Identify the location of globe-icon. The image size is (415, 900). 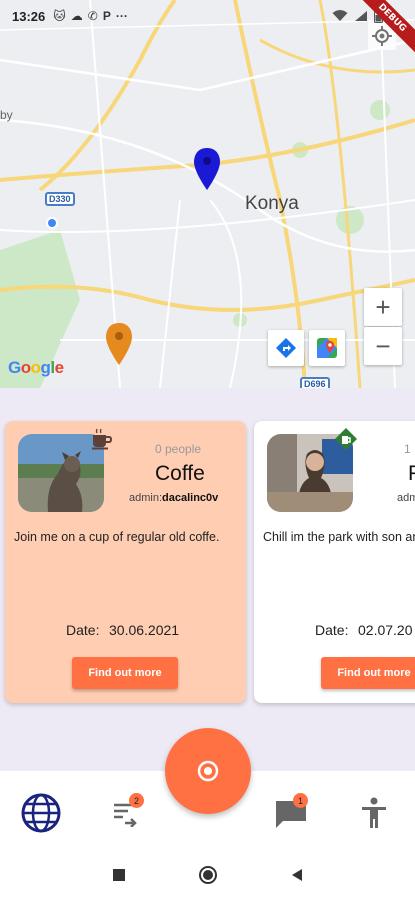
(41, 813).